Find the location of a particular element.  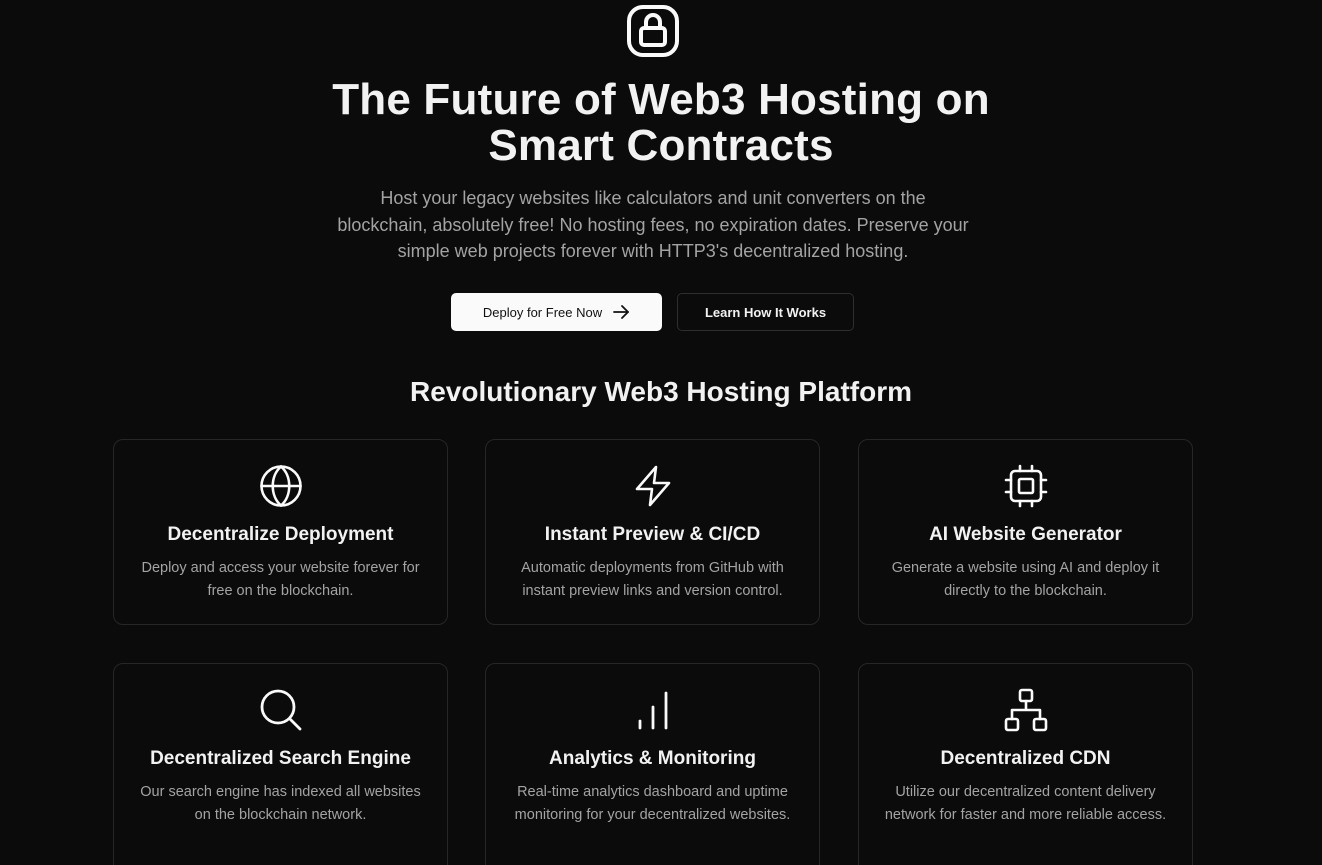

deploy-for-free-button: Deploy for Free Now is located at coordinates (556, 312).